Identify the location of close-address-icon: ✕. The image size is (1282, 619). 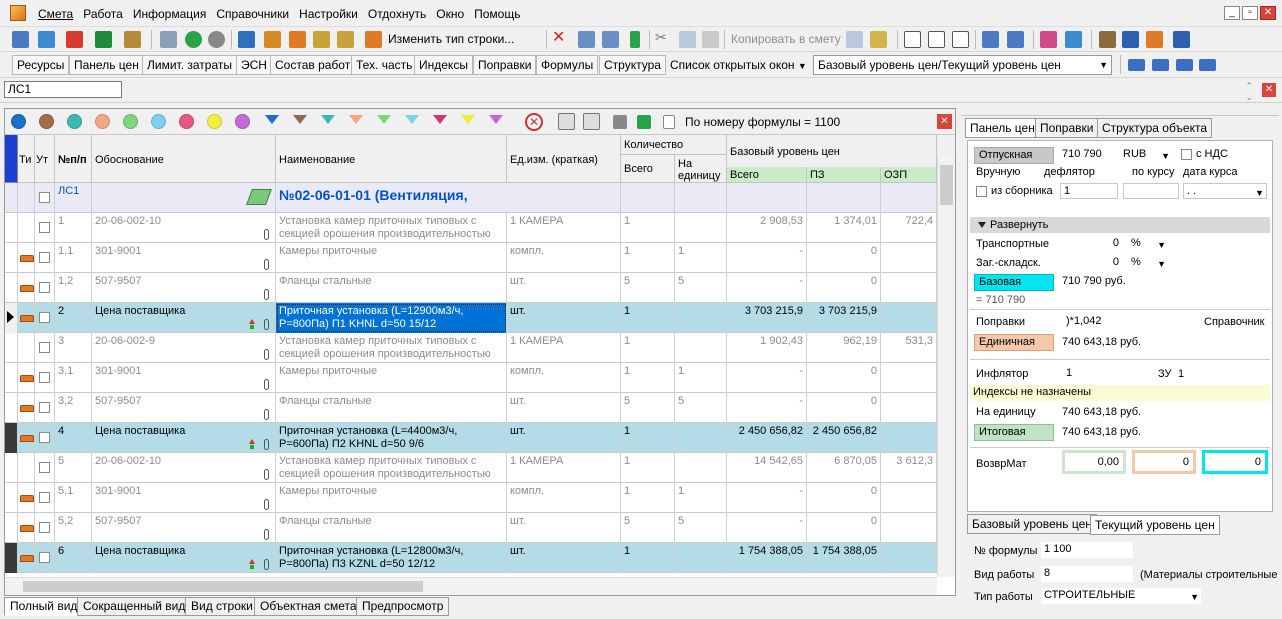
(1269, 90).